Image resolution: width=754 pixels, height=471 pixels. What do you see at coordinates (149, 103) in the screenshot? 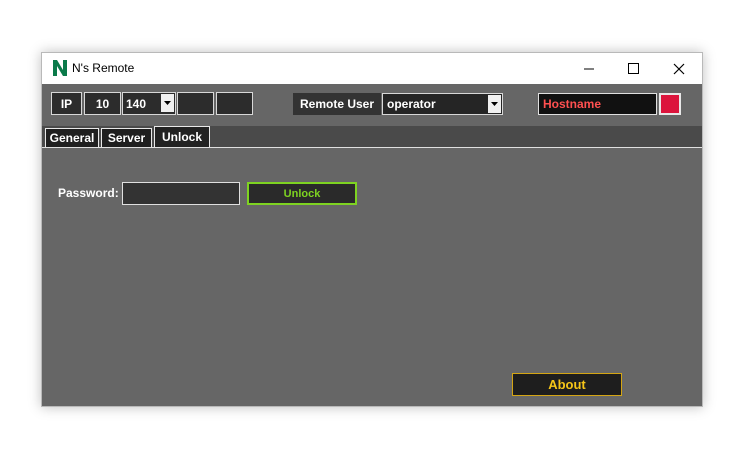
I see `ip-octet-2-dropdown: 140` at bounding box center [149, 103].